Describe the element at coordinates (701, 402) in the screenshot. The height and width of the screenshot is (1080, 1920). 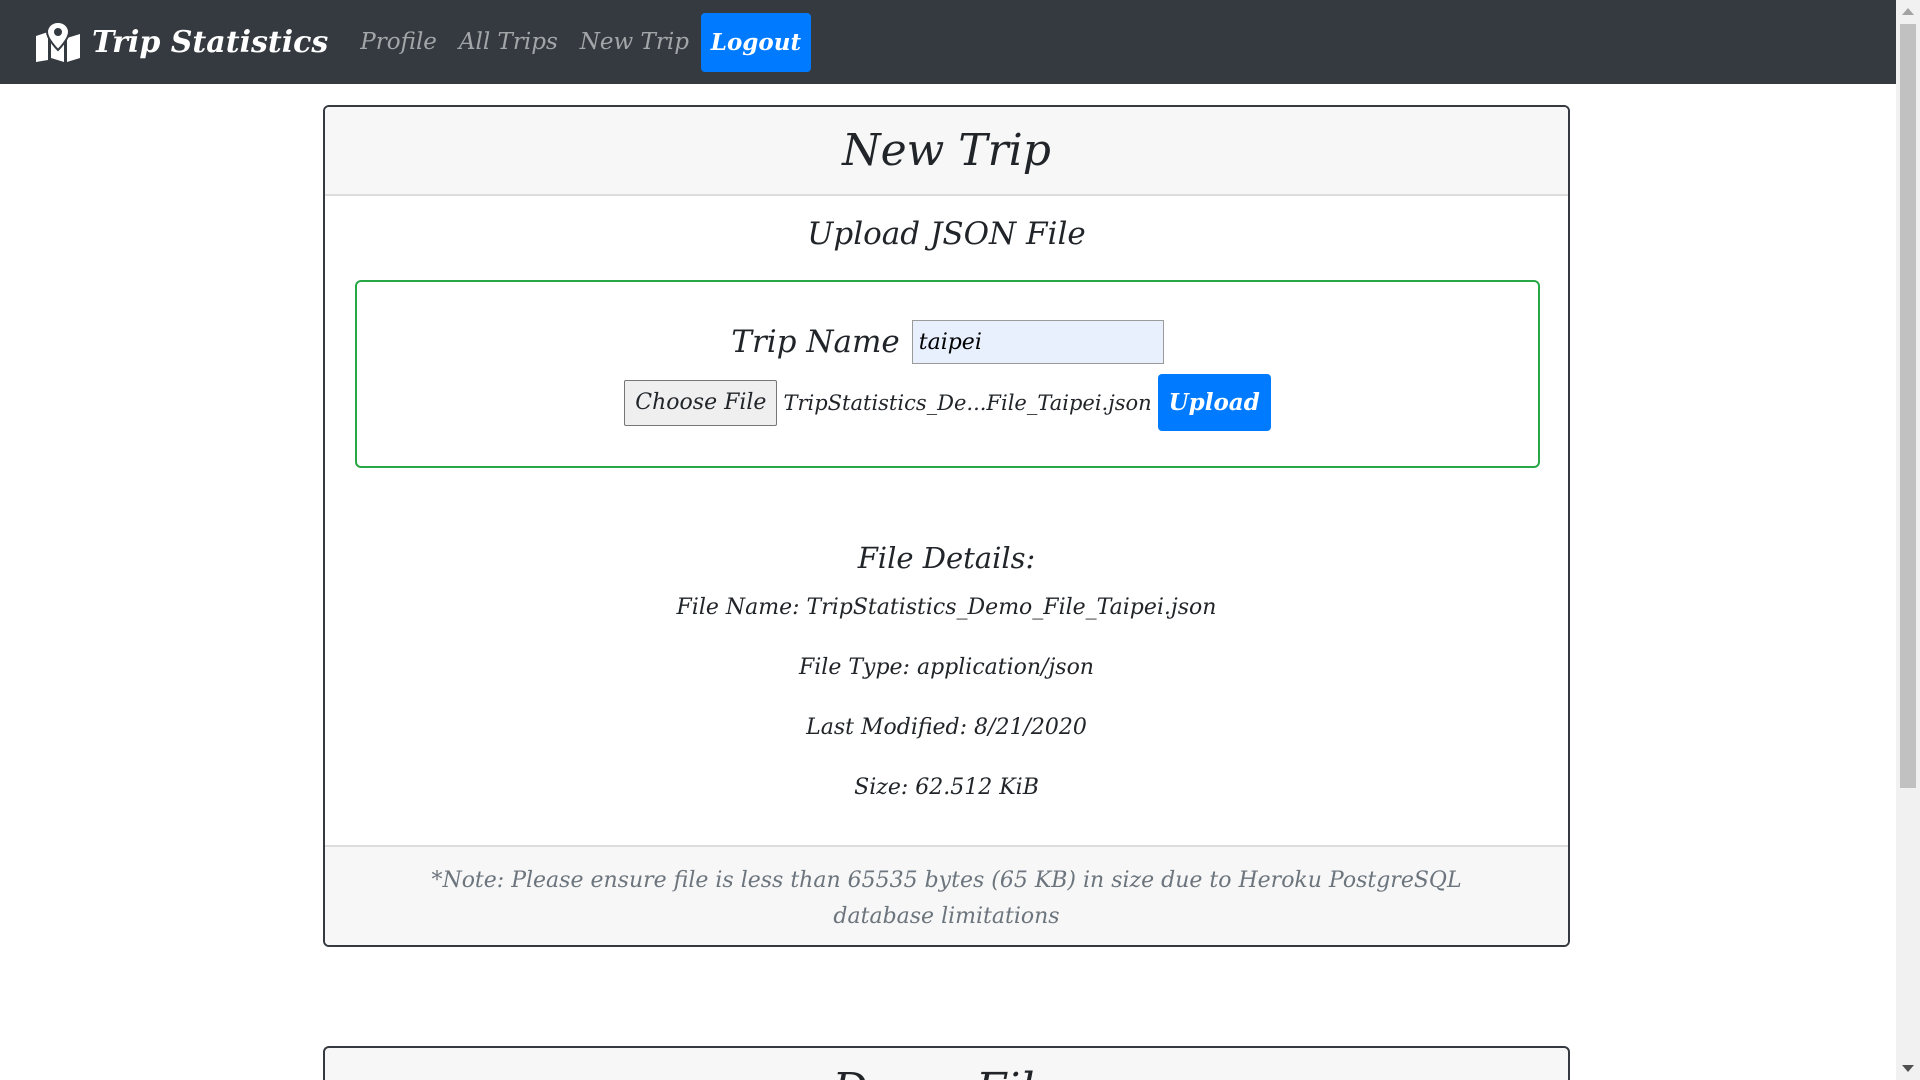
I see `choose-file-button: Choose File` at that location.